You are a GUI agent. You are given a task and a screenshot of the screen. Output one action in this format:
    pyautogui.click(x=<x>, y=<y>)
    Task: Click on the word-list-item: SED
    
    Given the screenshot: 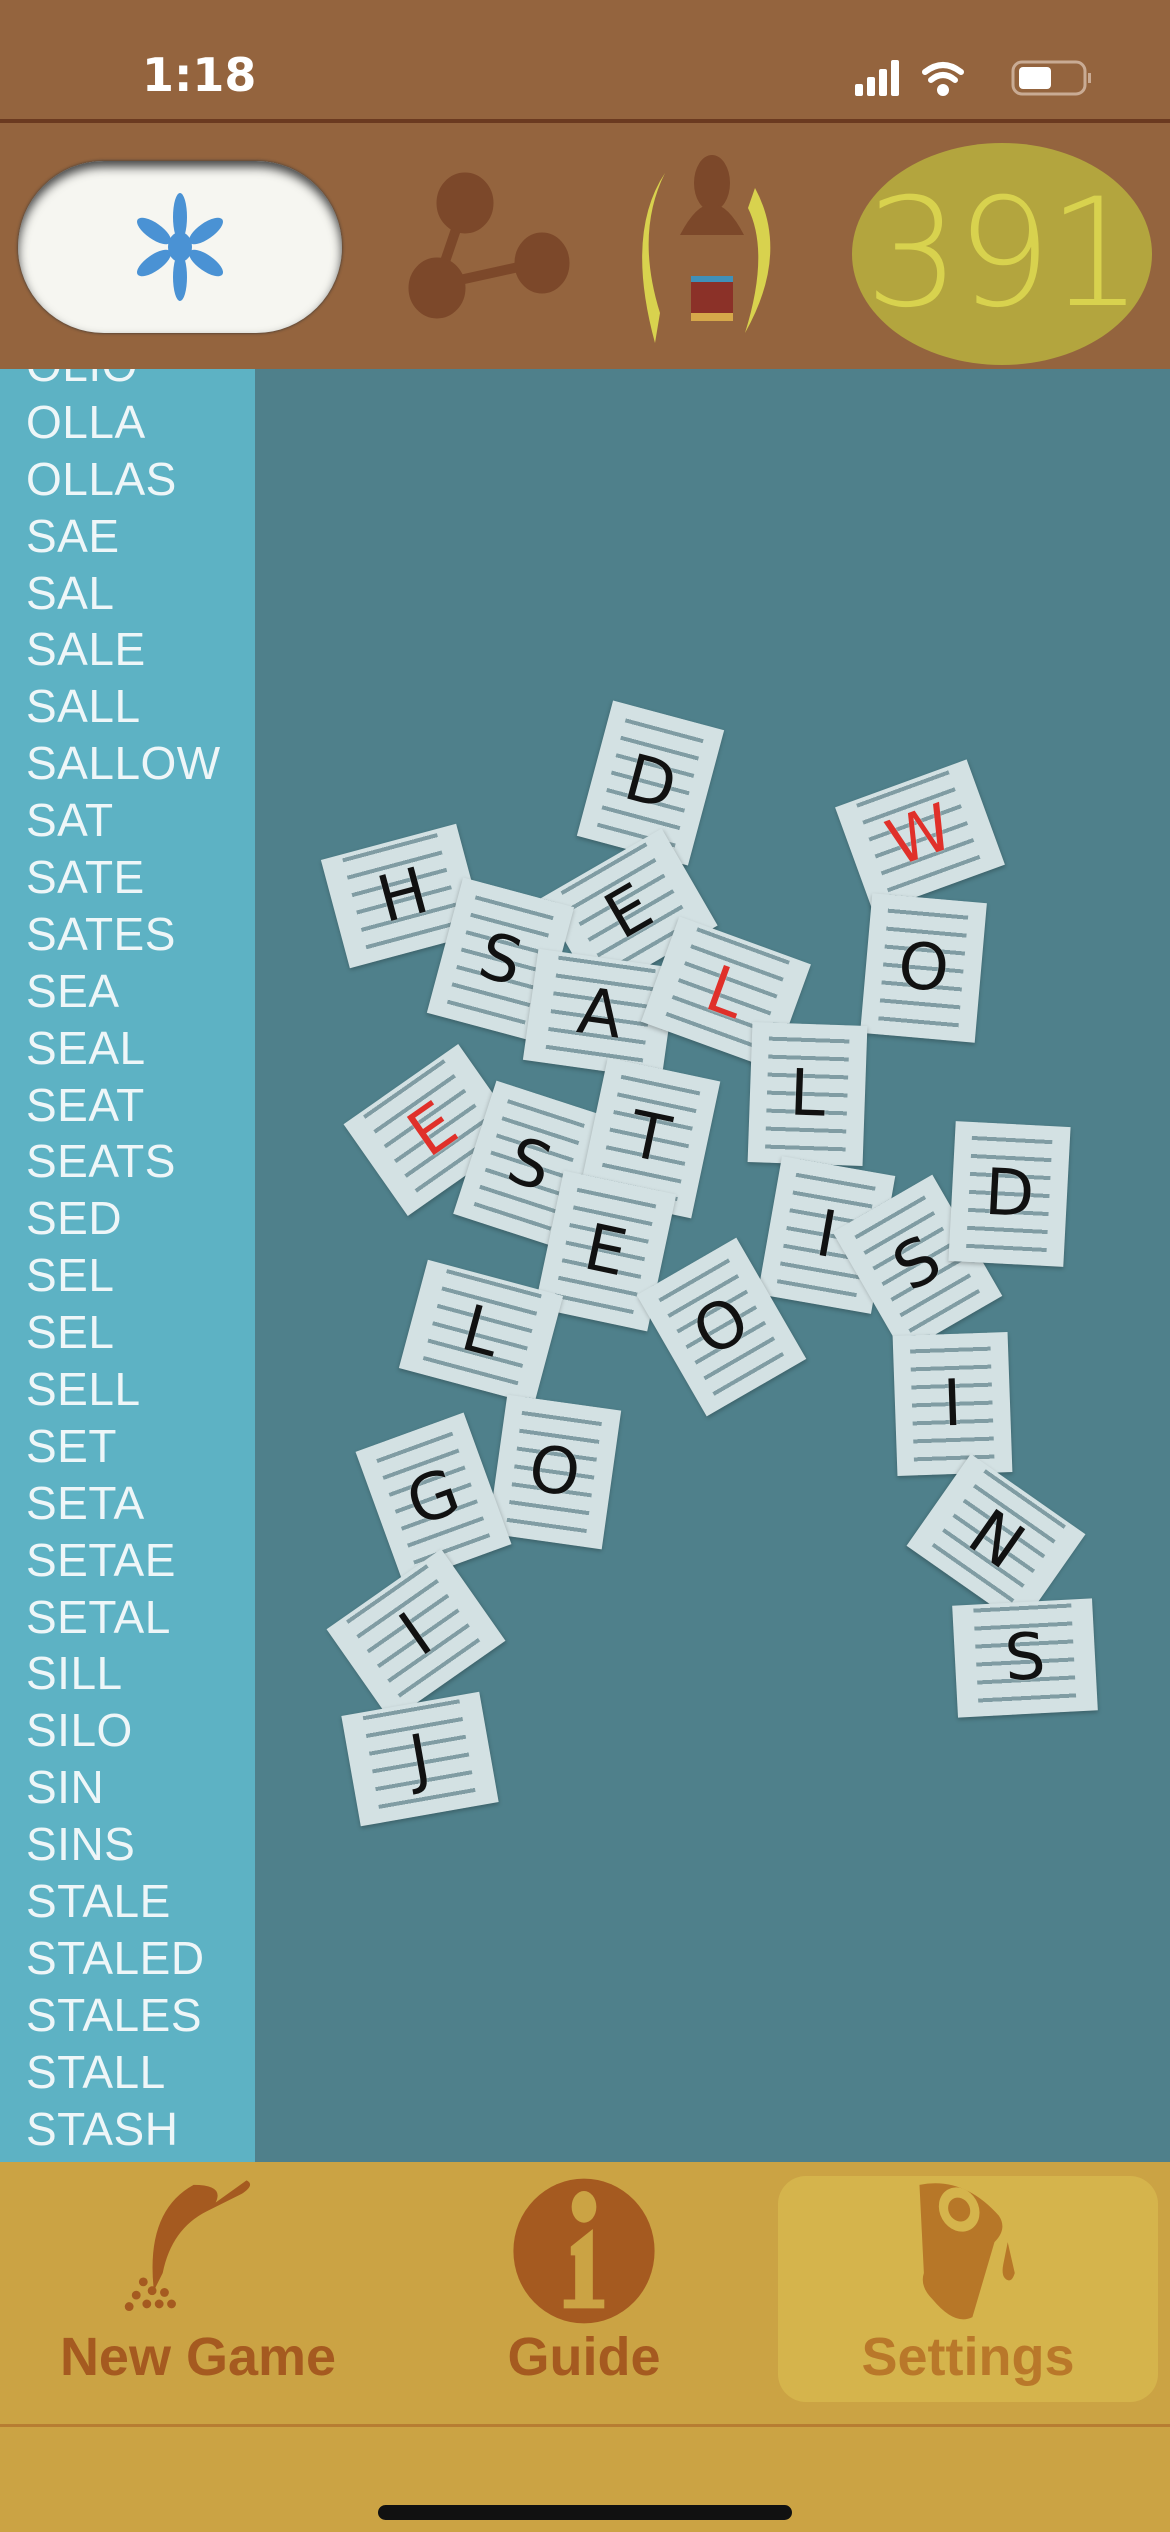 What is the action you would take?
    pyautogui.click(x=74, y=1218)
    